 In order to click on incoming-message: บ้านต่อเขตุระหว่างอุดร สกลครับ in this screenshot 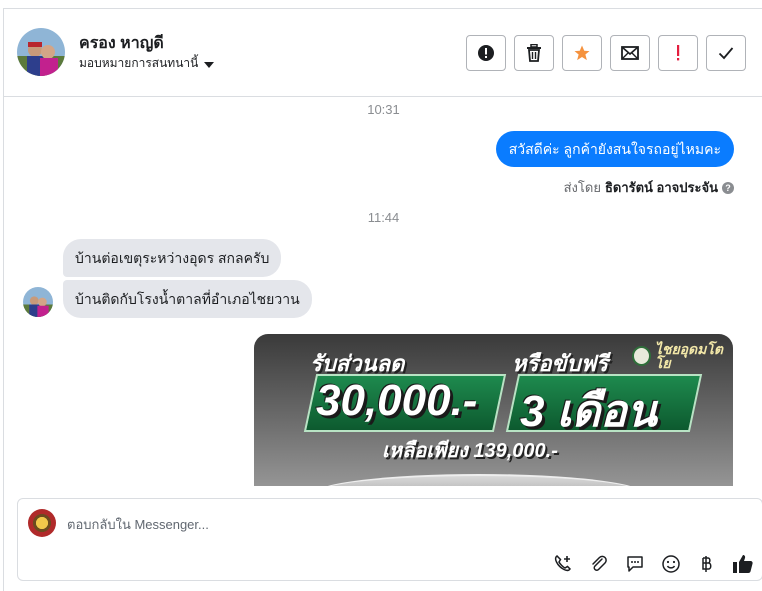, I will do `click(172, 258)`.